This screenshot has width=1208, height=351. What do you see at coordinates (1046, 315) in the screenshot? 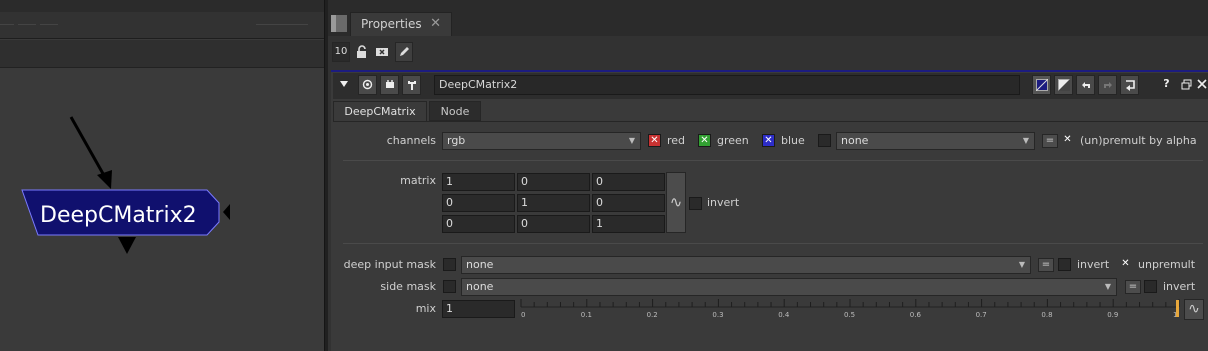
I see `slider-tick-label: 0.8` at bounding box center [1046, 315].